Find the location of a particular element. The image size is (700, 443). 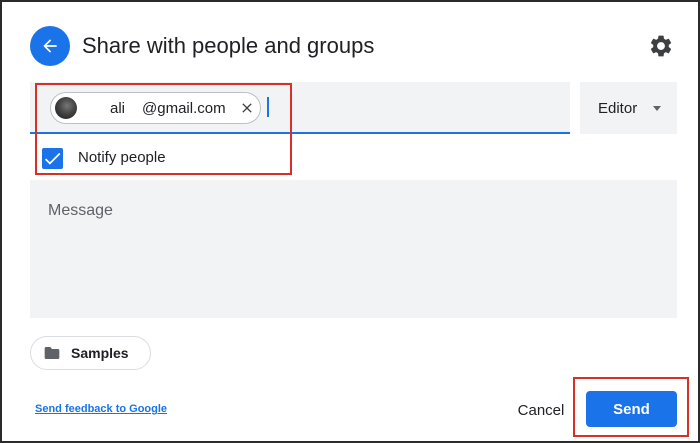

role-dropdown: Editor is located at coordinates (628, 108).